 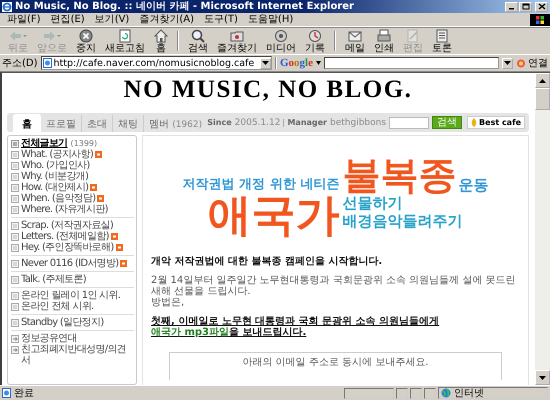 I want to click on print-button: 인쇄, so click(x=384, y=41).